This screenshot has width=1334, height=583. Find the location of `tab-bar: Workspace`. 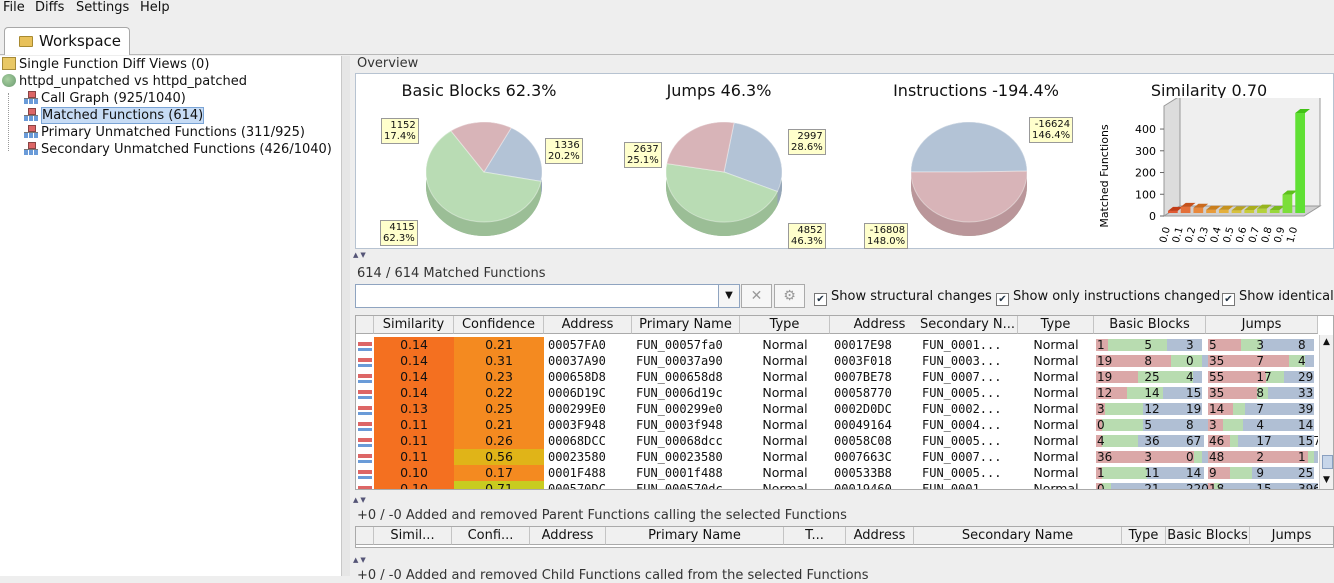

tab-bar: Workspace is located at coordinates (667, 37).